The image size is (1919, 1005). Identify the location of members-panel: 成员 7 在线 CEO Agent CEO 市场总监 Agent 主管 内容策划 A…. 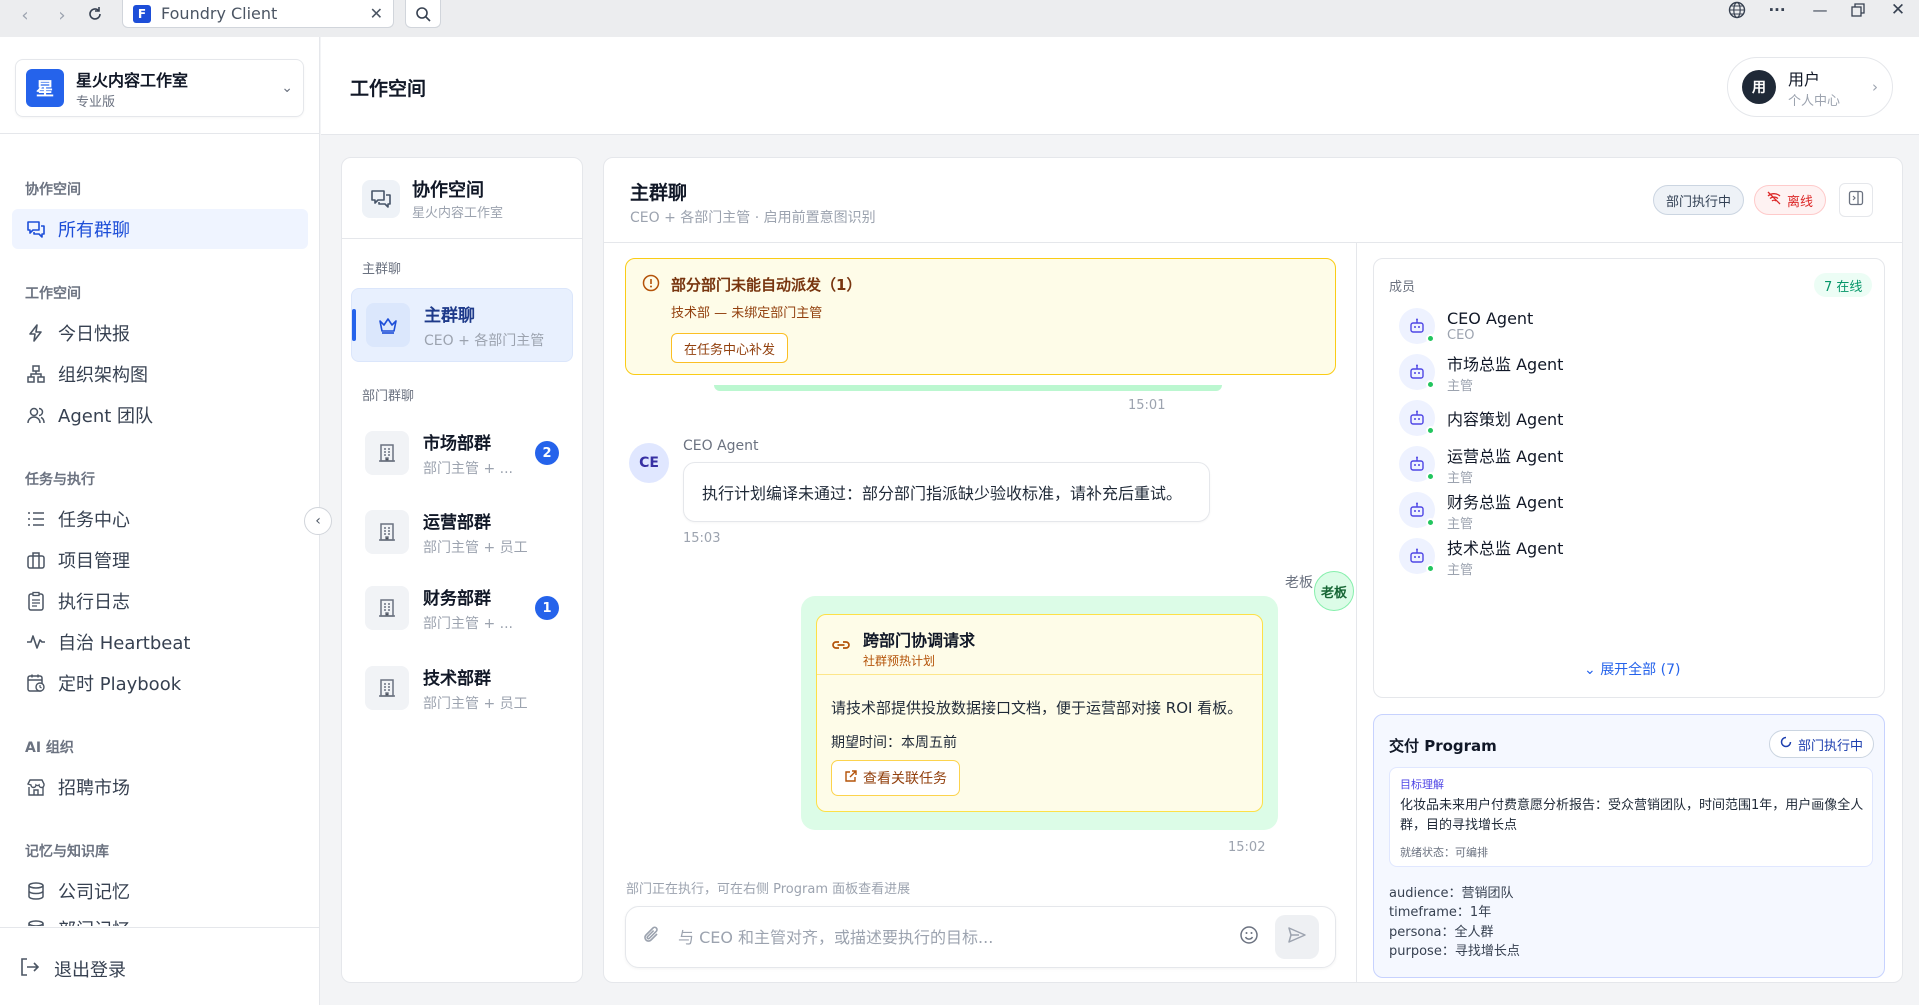
(1629, 478).